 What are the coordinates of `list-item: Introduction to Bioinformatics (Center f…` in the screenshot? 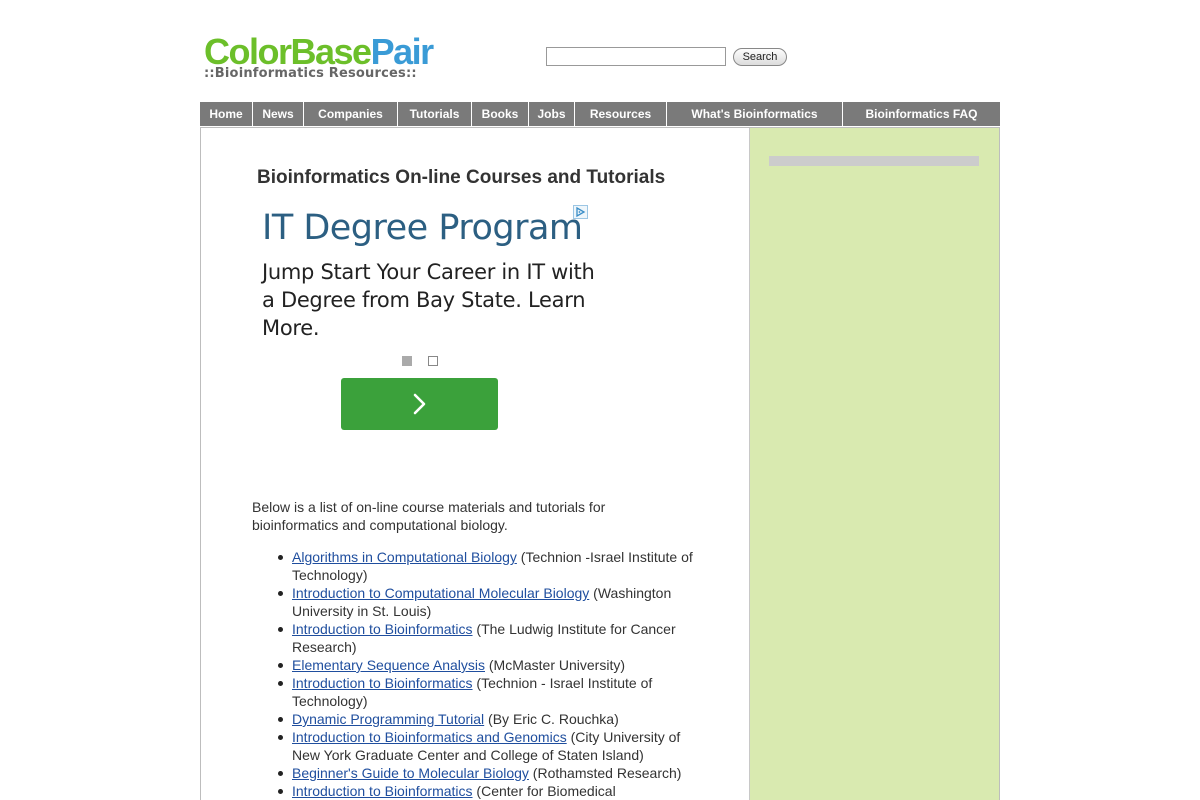 It's located at (490, 791).